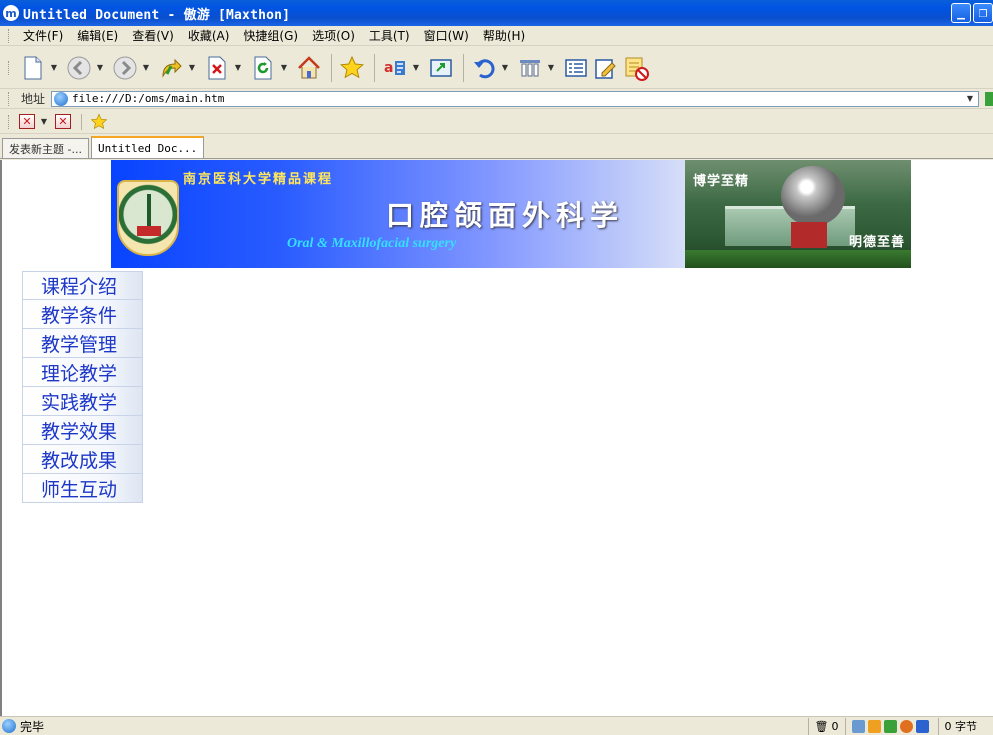  Describe the element at coordinates (270, 35) in the screenshot. I see `menu-groups: 快捷组(G)` at that location.